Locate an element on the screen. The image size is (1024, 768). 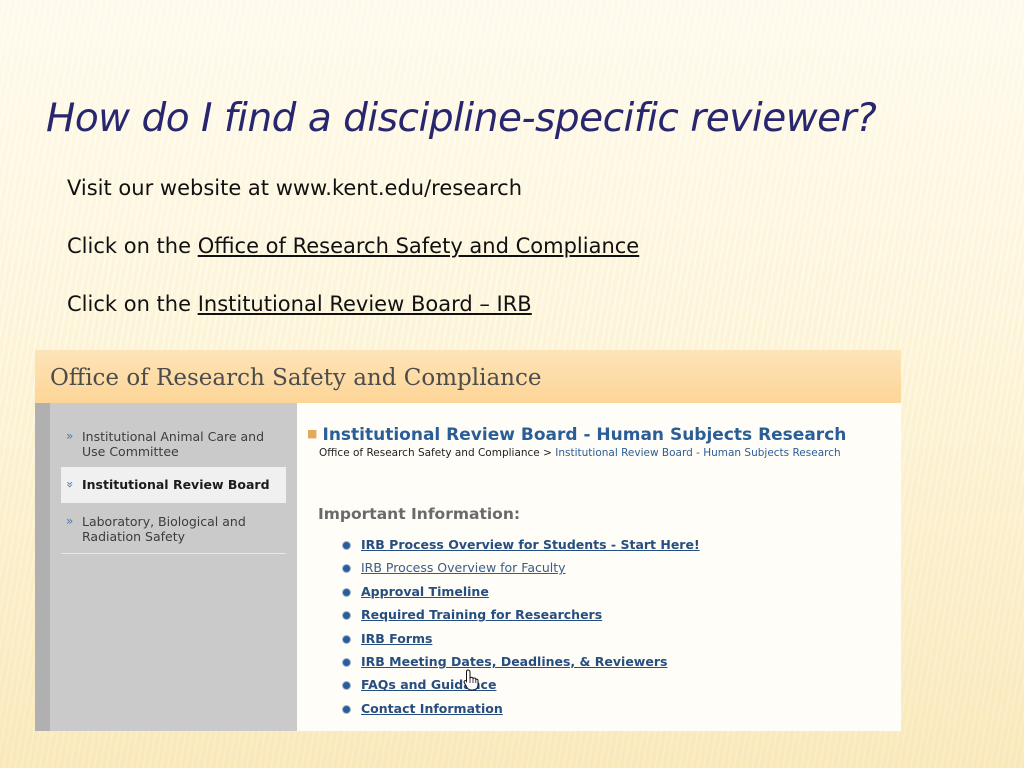
list-item: Approval Timeline is located at coordinates (521, 595).